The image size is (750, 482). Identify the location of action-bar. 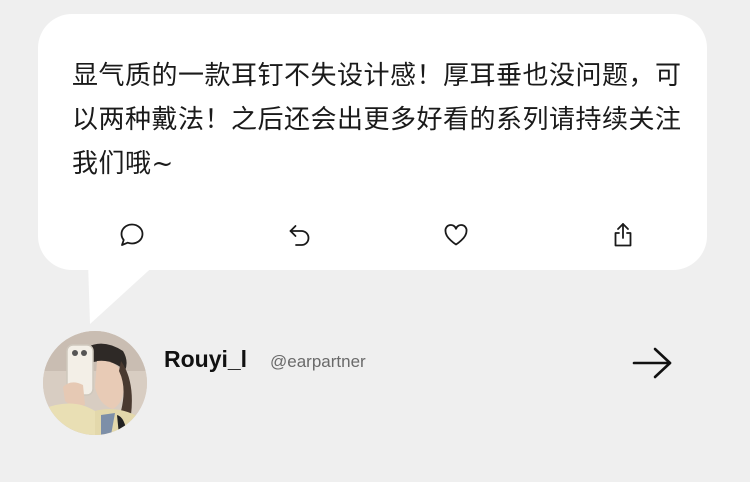
(372, 237).